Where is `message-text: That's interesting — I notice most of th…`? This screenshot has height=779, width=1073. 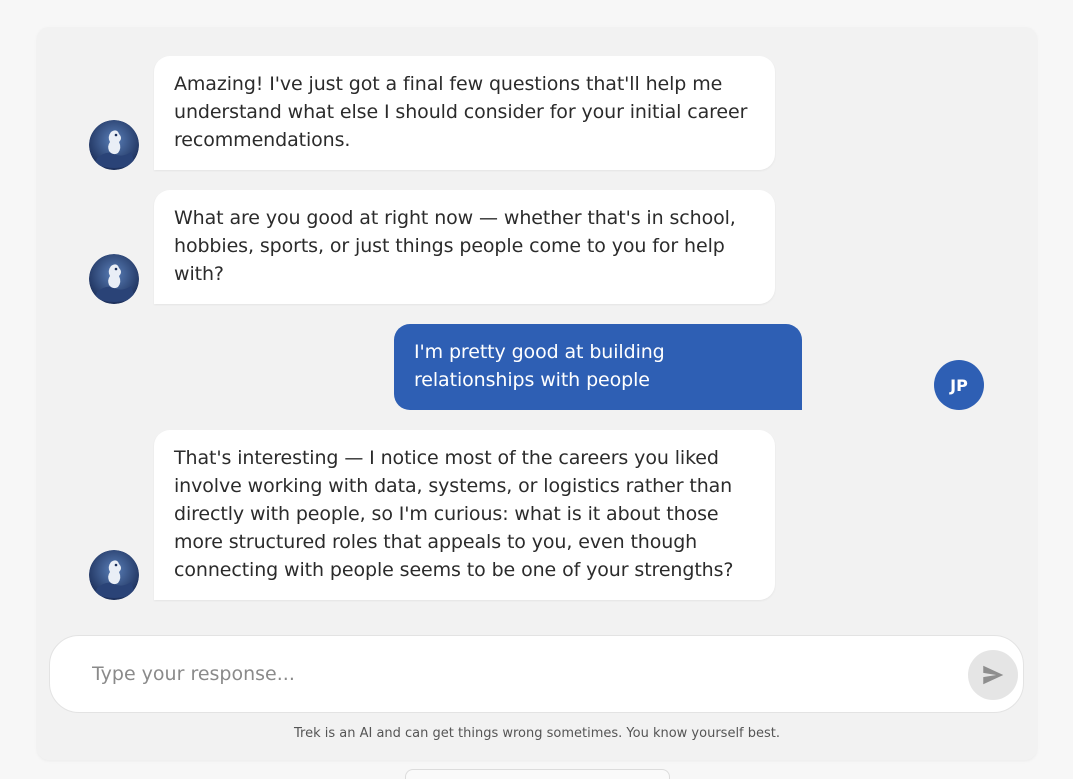
message-text: That's interesting — I notice most of th… is located at coordinates (454, 514).